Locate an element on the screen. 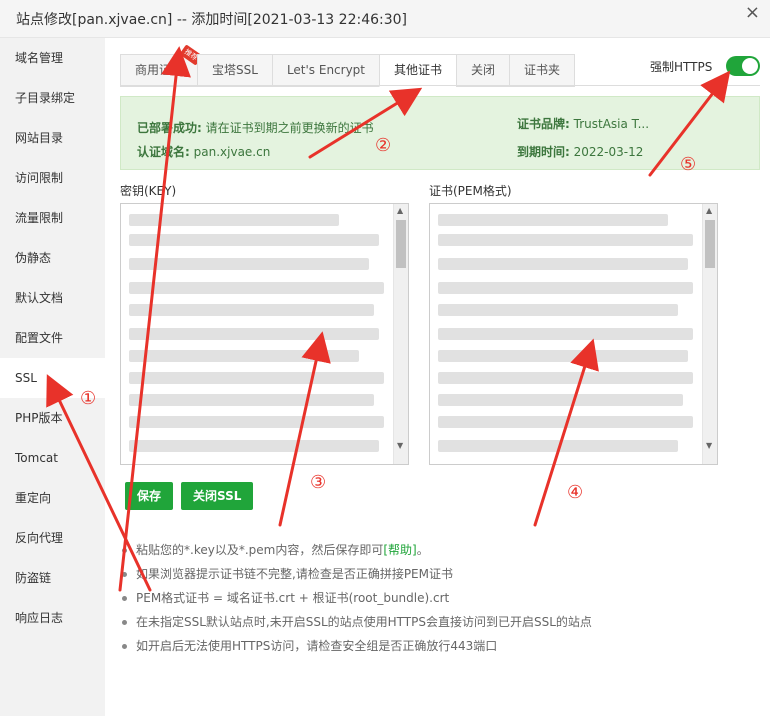 Image resolution: width=770 pixels, height=716 pixels. brand-label: 证书品牌: is located at coordinates (543, 124).